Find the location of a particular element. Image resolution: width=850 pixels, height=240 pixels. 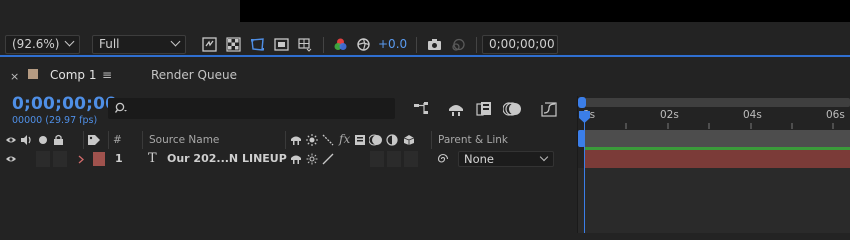

video-eye-icon is located at coordinates (11, 140).